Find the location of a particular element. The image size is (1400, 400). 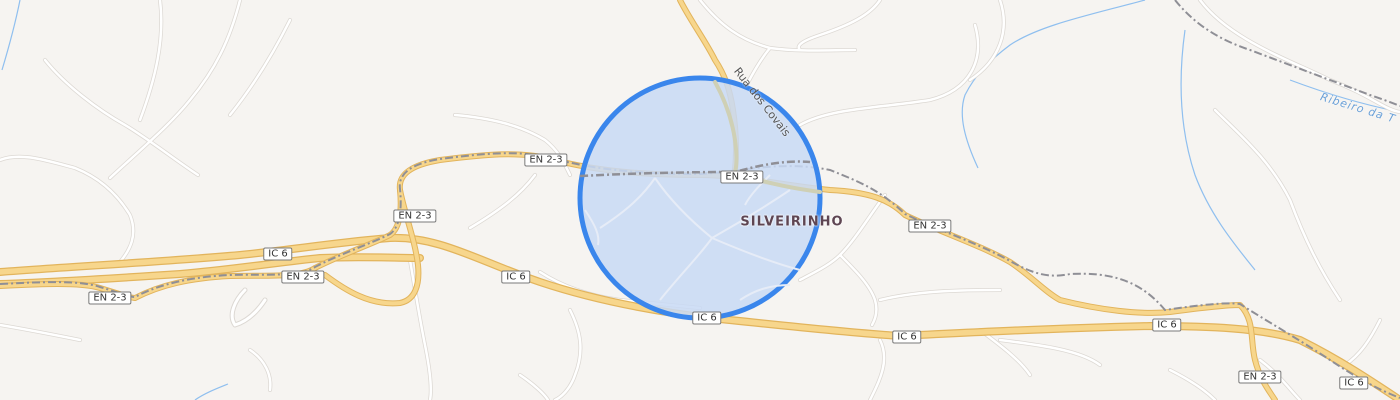

place-label-silveirinho: SILVEIRINHO is located at coordinates (792, 222).